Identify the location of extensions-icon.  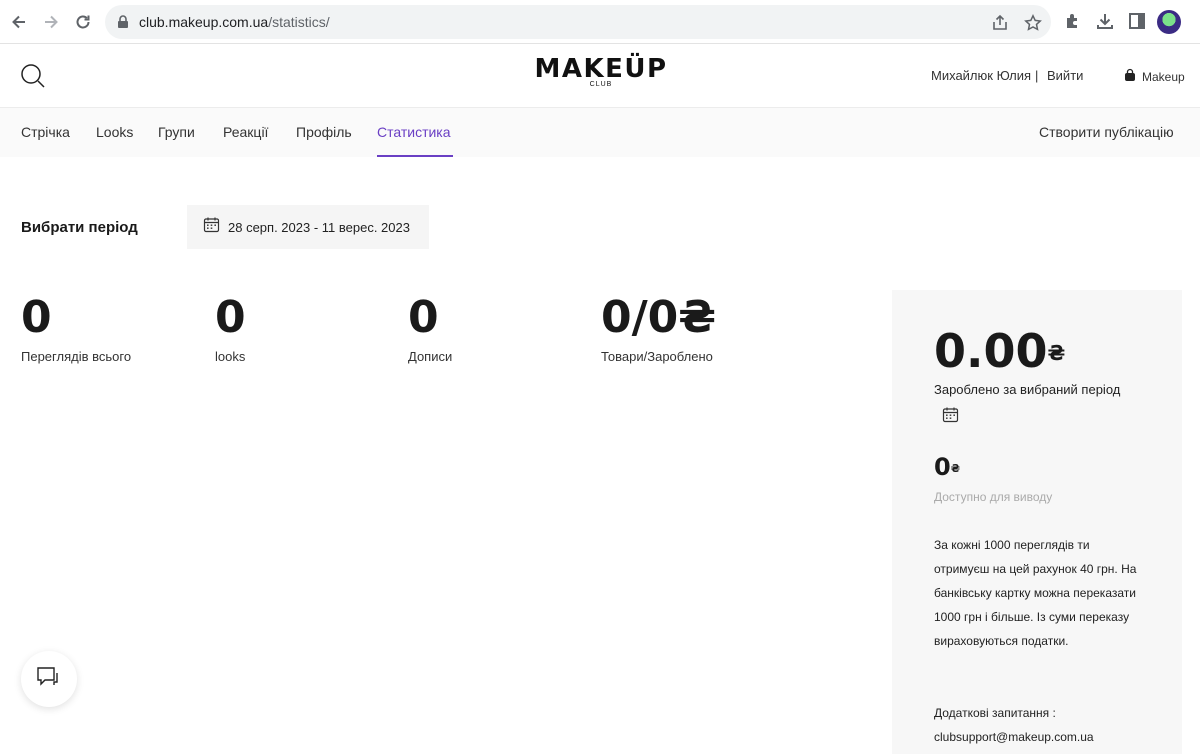
(1074, 22).